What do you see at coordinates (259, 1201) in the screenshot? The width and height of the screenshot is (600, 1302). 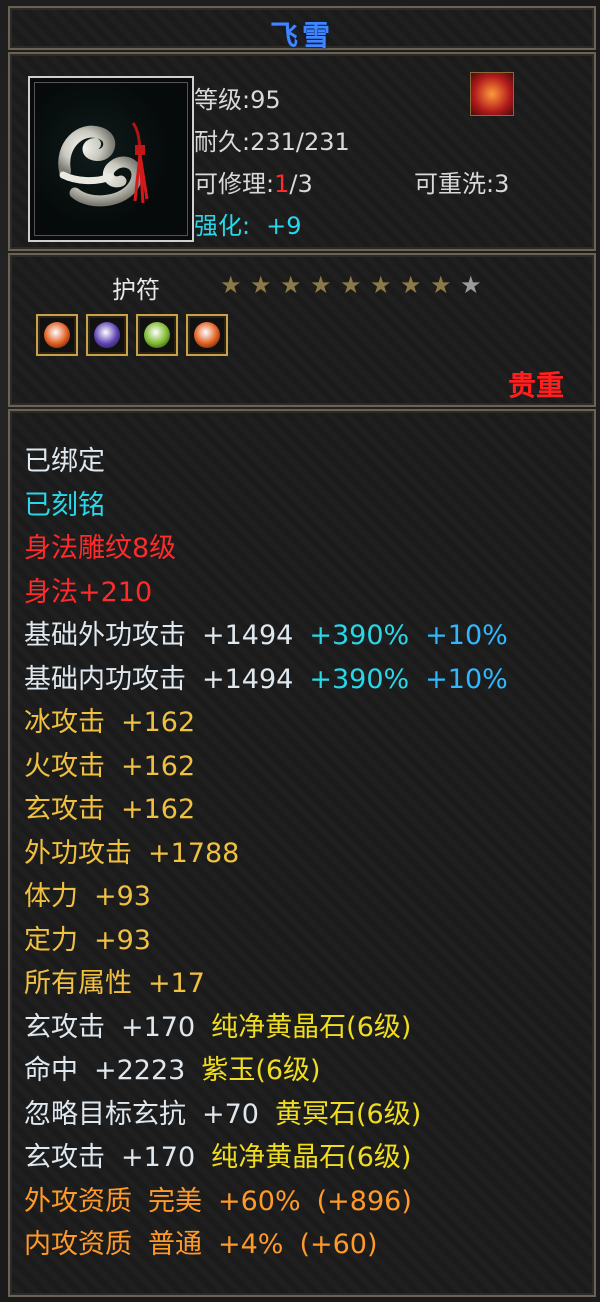 I see `attribute-text: +60%` at bounding box center [259, 1201].